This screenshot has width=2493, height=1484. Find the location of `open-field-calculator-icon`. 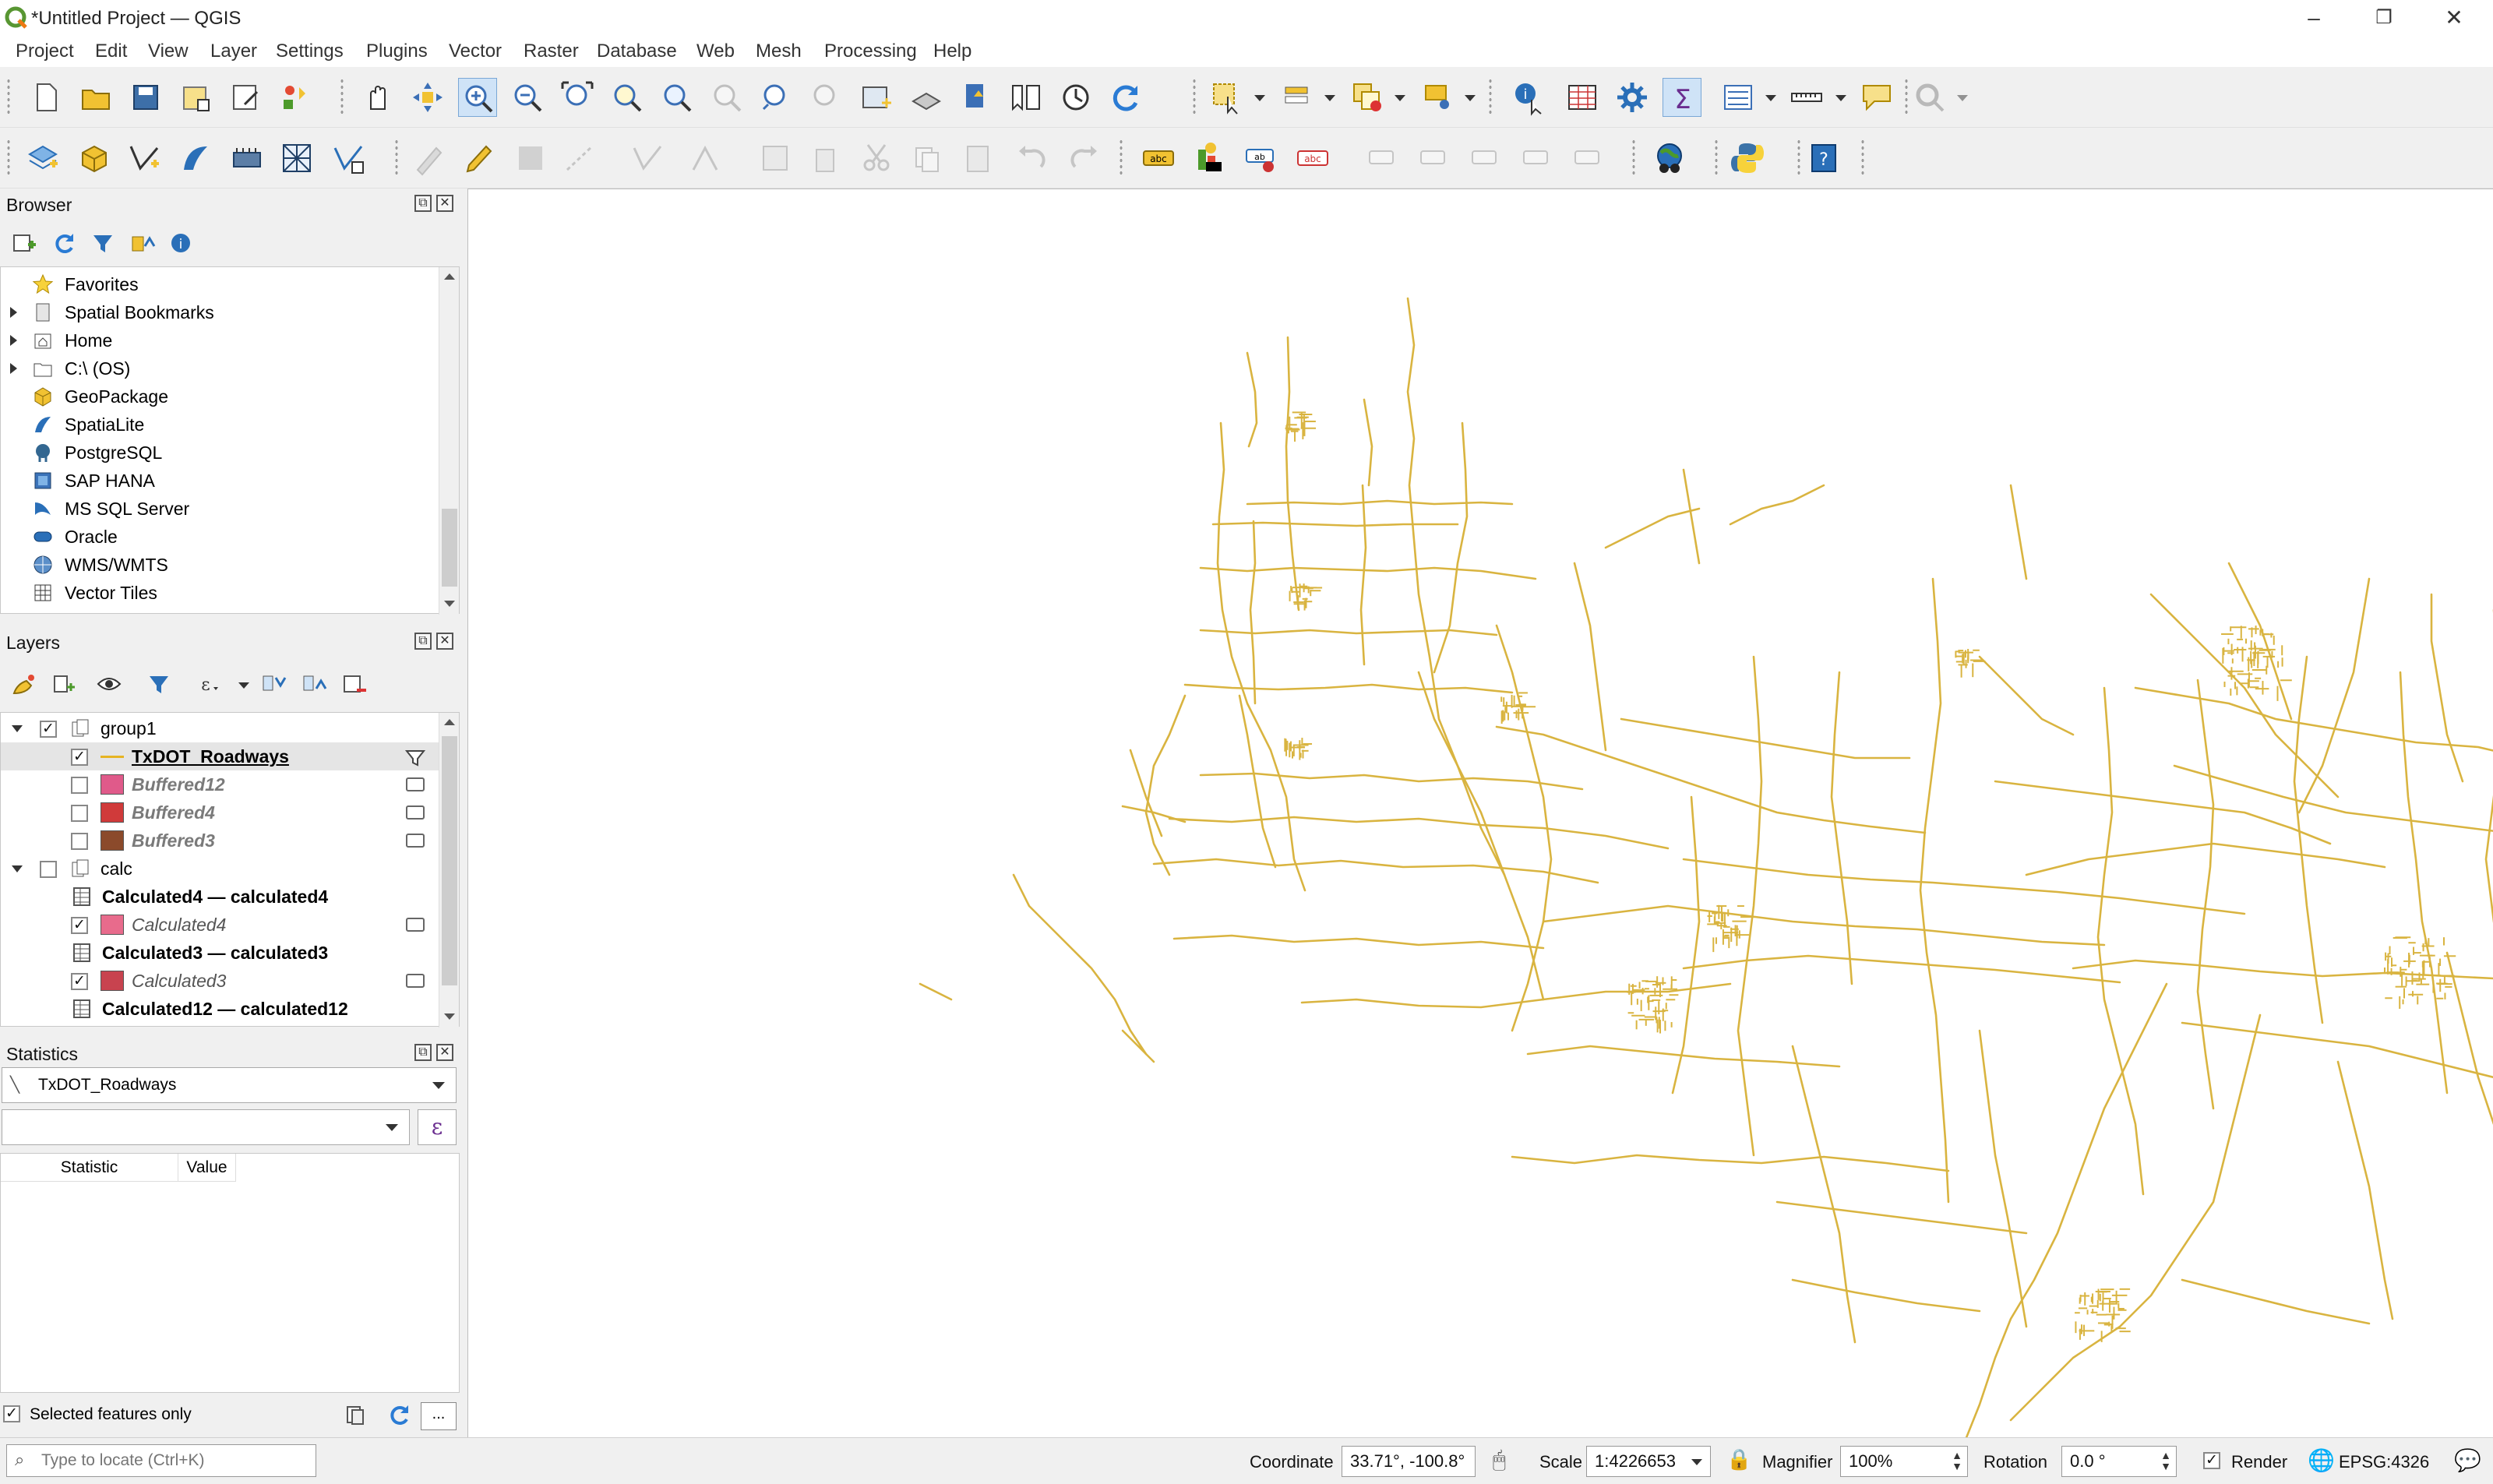

open-field-calculator-icon is located at coordinates (1739, 98).